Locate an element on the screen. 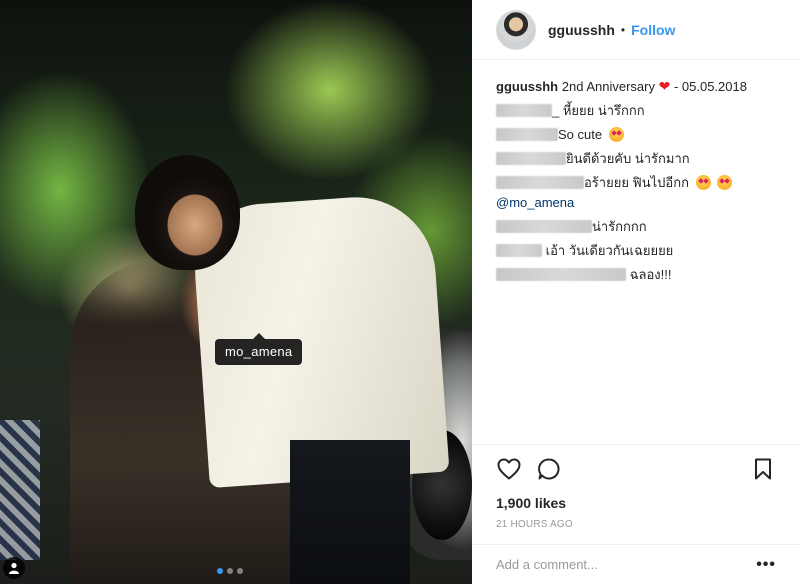 The height and width of the screenshot is (584, 800). add-comment-bar: ••• is located at coordinates (636, 564).